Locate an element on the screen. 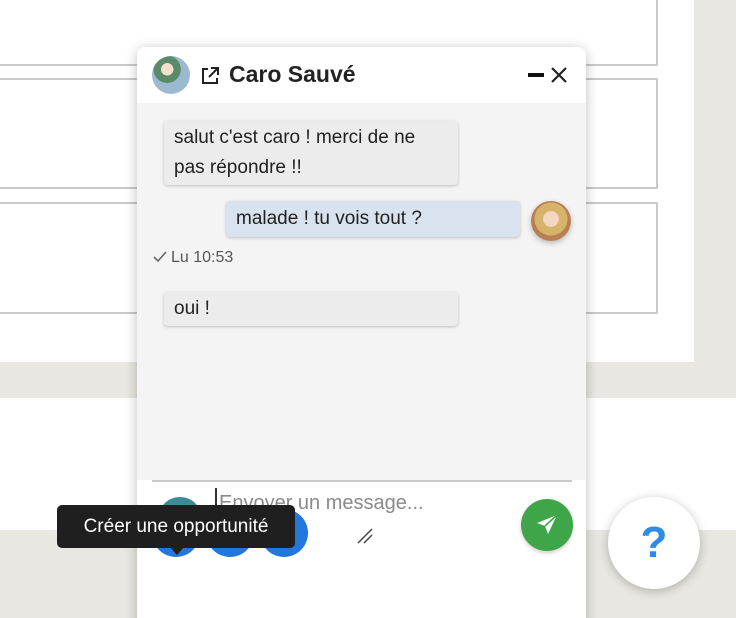 This screenshot has height=618, width=736. help-button: ? is located at coordinates (654, 543).